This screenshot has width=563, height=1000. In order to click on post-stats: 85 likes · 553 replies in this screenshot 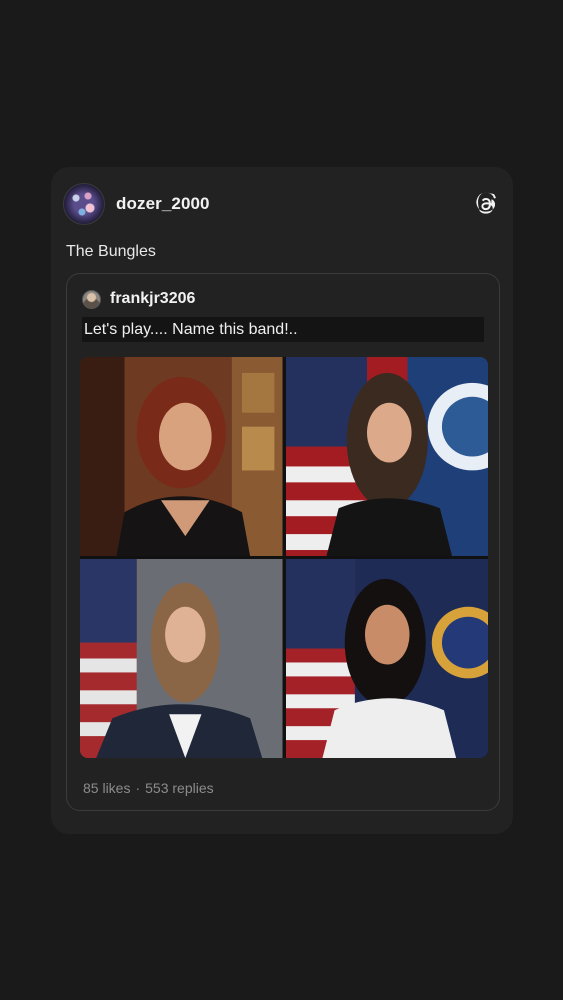, I will do `click(148, 788)`.